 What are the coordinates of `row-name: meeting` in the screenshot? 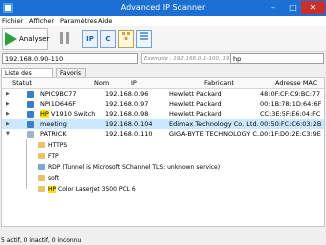 It's located at (53, 124).